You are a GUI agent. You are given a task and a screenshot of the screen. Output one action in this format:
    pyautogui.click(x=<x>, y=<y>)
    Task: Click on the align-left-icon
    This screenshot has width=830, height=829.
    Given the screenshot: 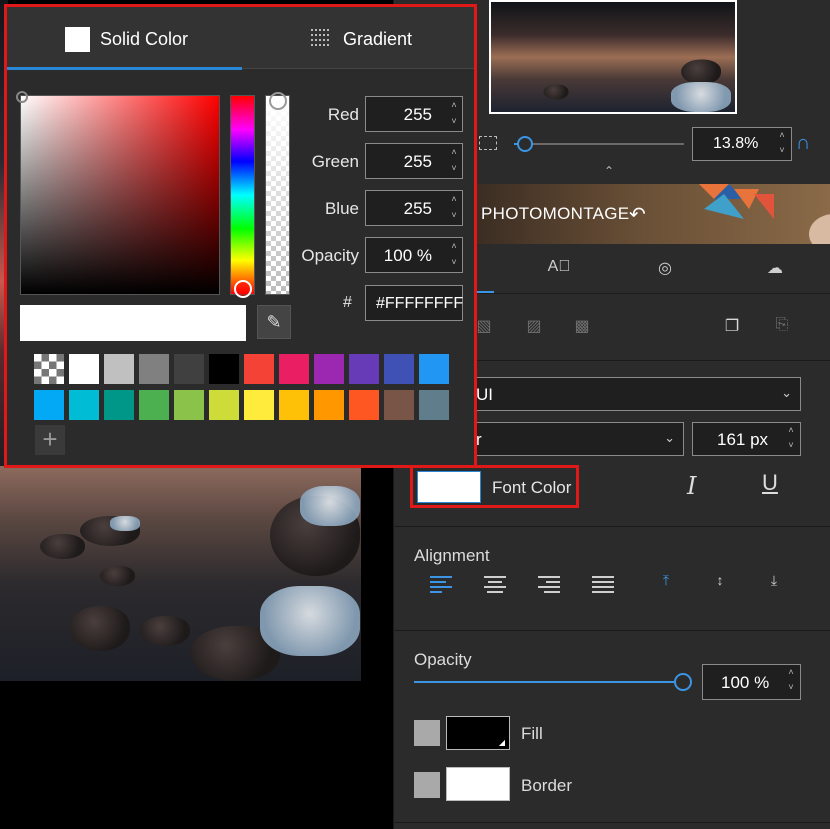 What is the action you would take?
    pyautogui.click(x=441, y=585)
    